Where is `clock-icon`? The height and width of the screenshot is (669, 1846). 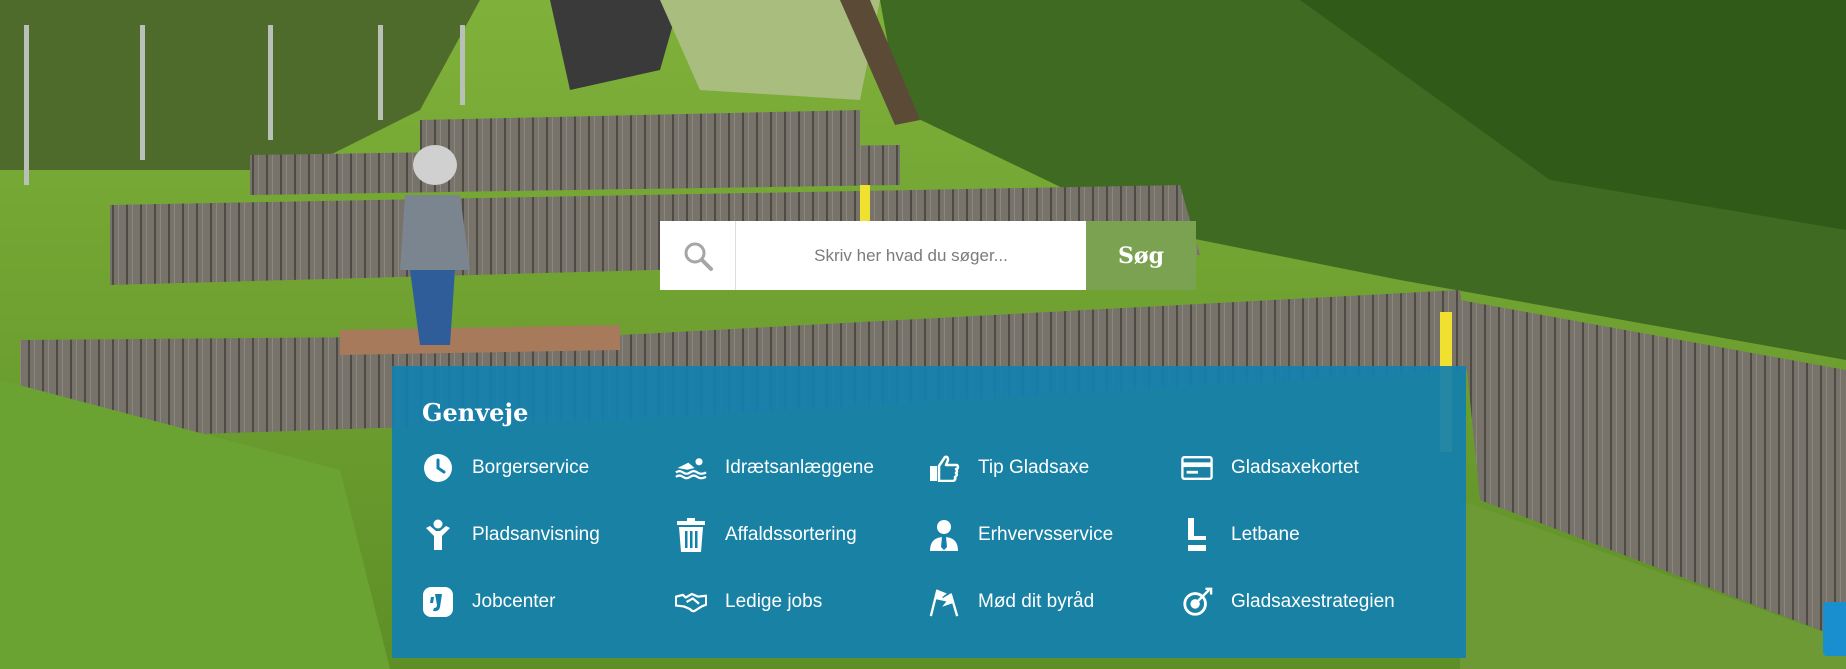 clock-icon is located at coordinates (438, 468).